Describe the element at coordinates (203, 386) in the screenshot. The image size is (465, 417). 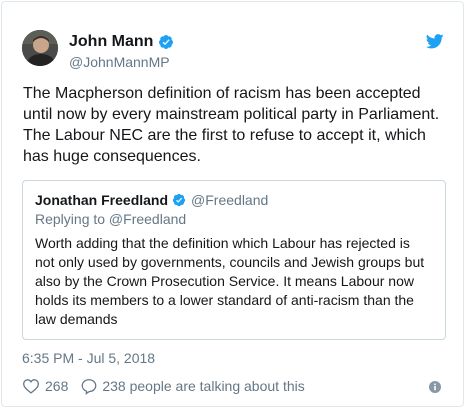
I see `talking-about-count: 238 people are talking about this` at that location.